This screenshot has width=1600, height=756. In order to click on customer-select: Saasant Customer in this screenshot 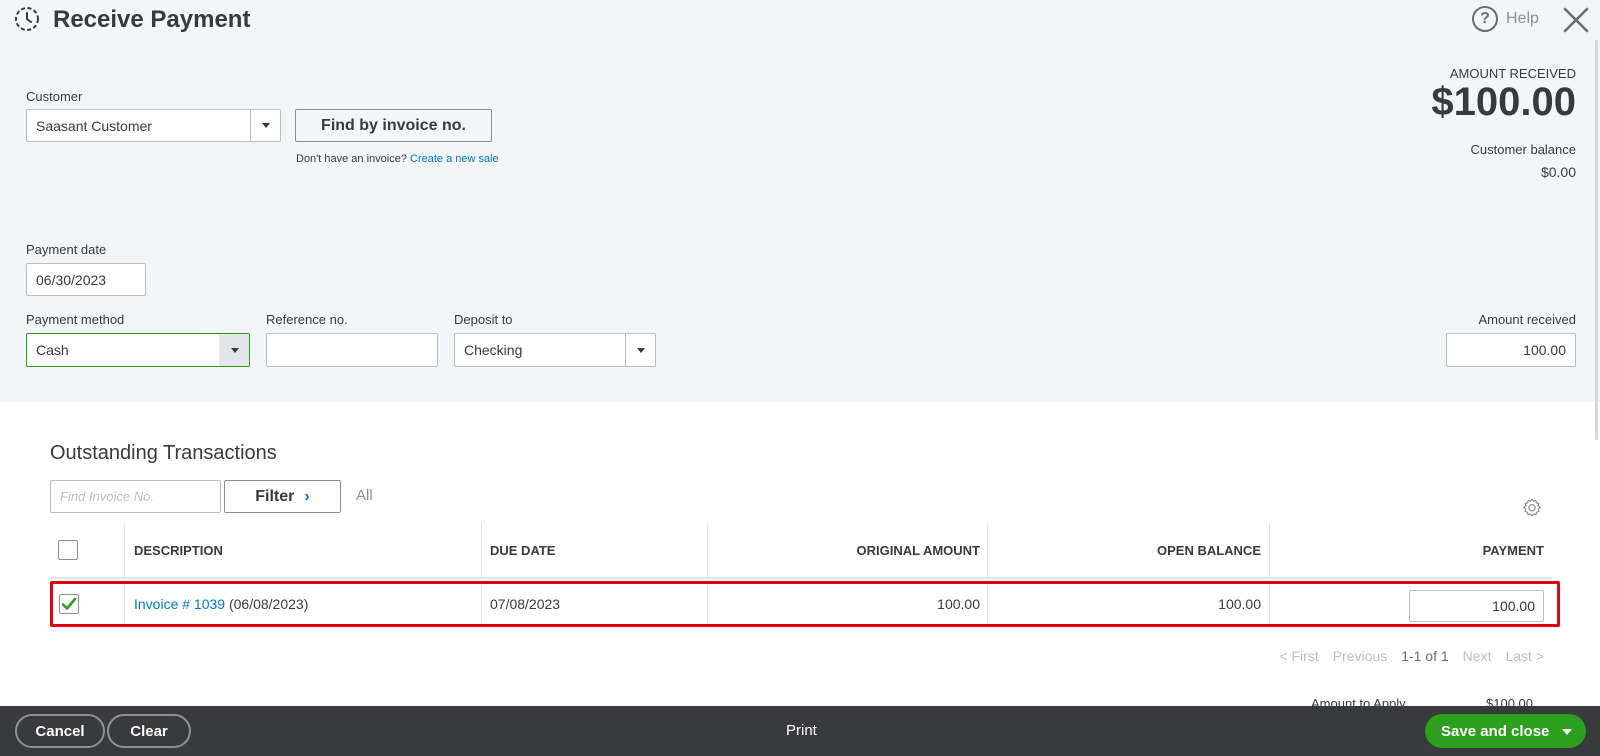, I will do `click(153, 125)`.